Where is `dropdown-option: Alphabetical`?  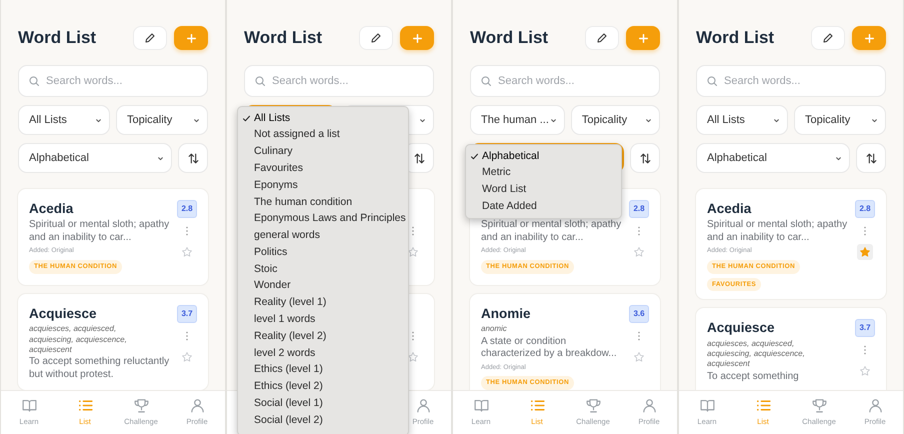 dropdown-option: Alphabetical is located at coordinates (543, 156).